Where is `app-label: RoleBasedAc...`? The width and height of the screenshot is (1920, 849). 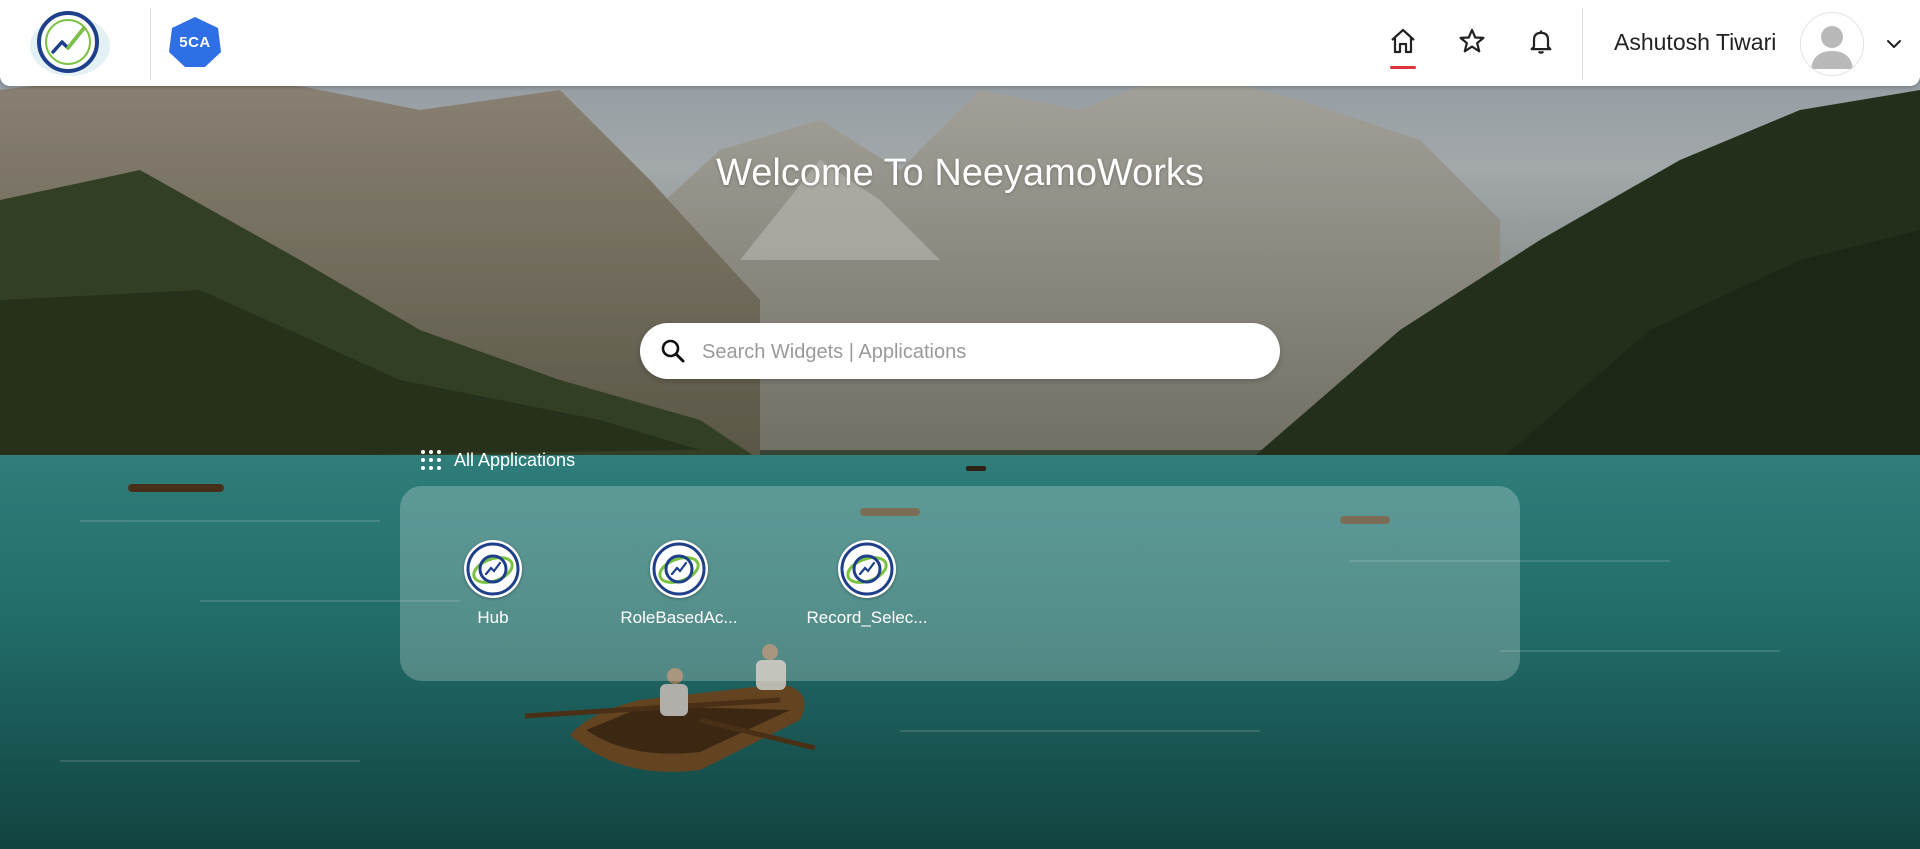 app-label: RoleBasedAc... is located at coordinates (679, 617).